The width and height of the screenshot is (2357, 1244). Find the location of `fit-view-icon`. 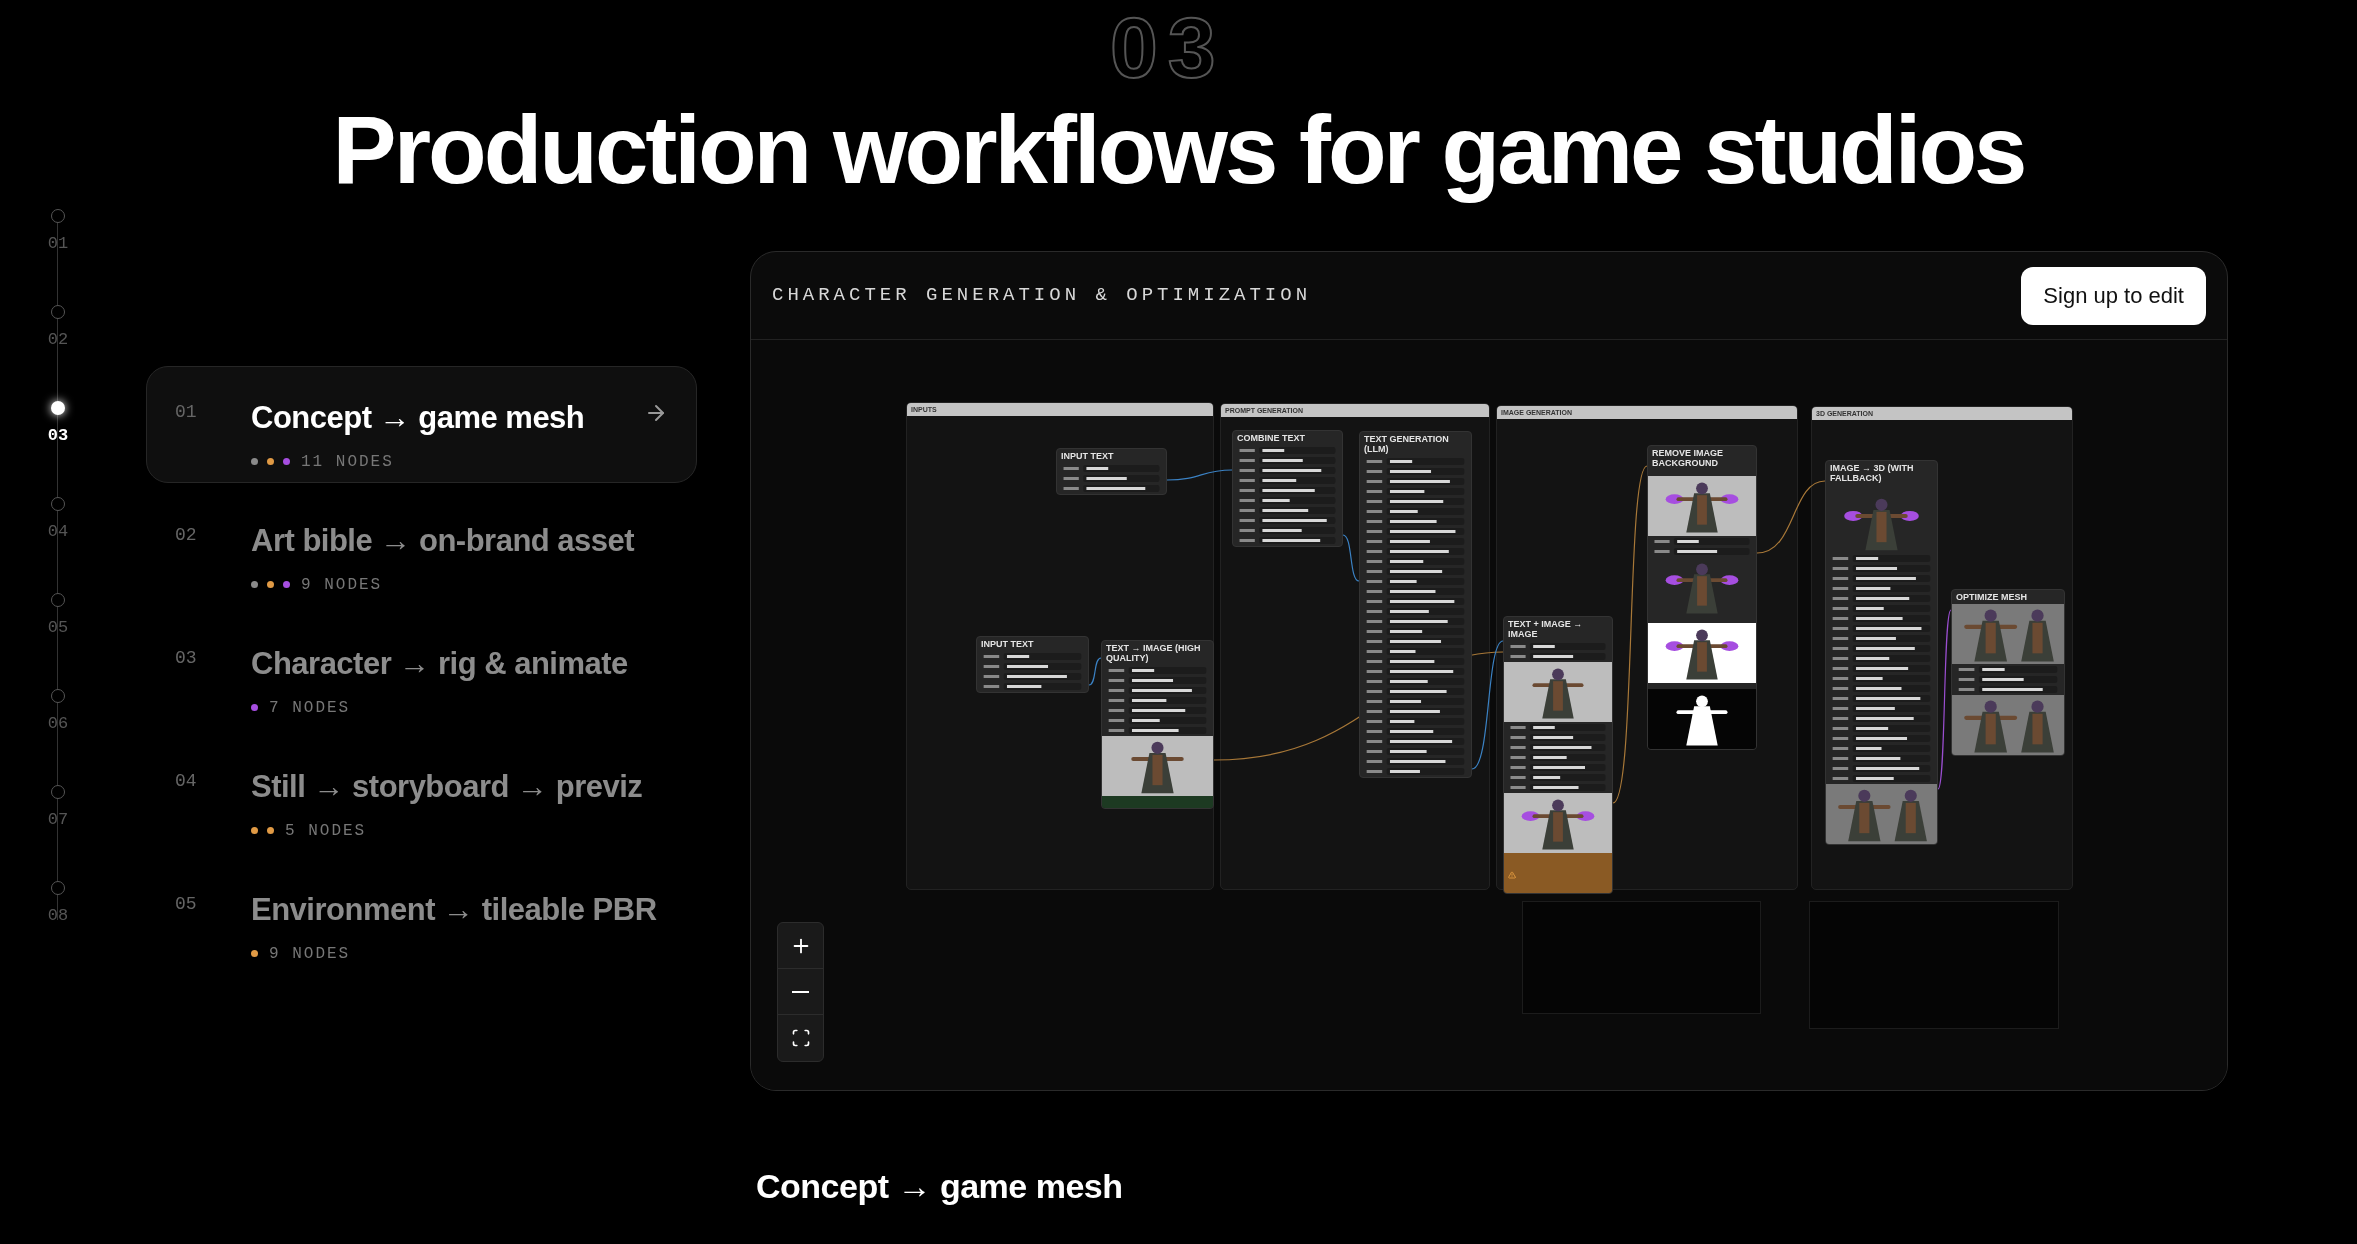

fit-view-icon is located at coordinates (800, 1038).